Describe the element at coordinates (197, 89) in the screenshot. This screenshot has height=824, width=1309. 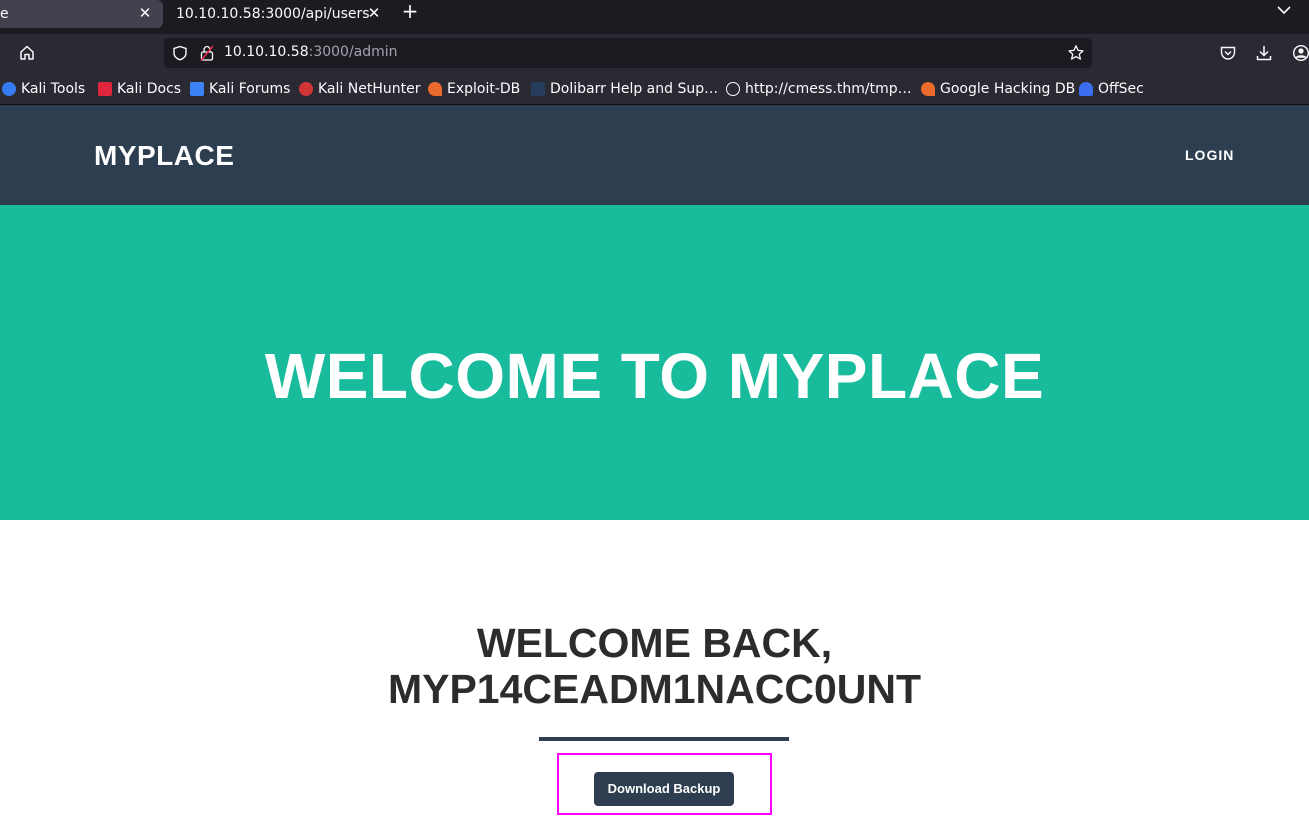
I see `kali-forums-icon` at that location.